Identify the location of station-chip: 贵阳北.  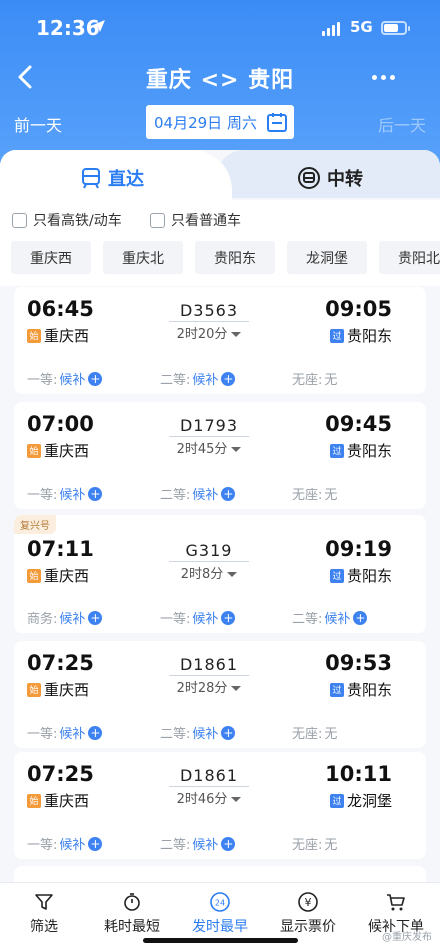
(409, 257).